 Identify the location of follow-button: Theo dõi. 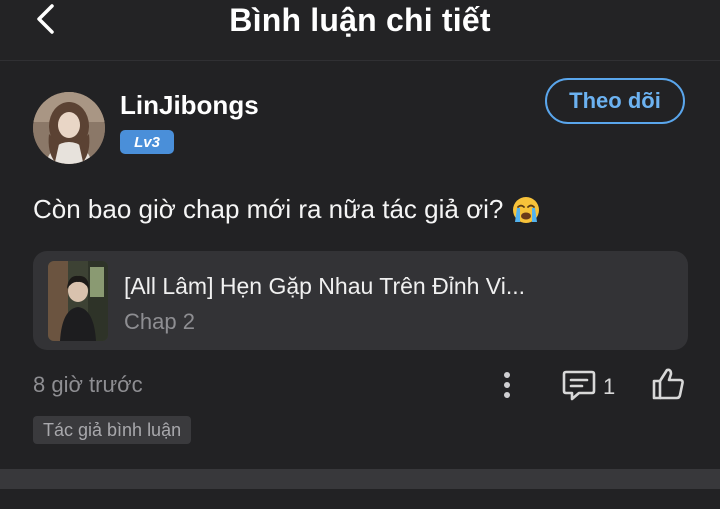
(615, 101).